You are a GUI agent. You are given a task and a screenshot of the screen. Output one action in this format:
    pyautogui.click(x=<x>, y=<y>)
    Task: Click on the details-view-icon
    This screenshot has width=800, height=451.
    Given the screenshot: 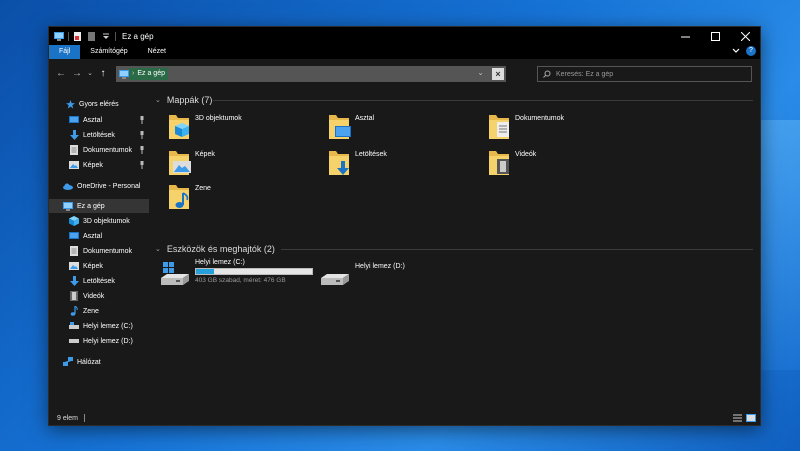 What is the action you would take?
    pyautogui.click(x=737, y=418)
    